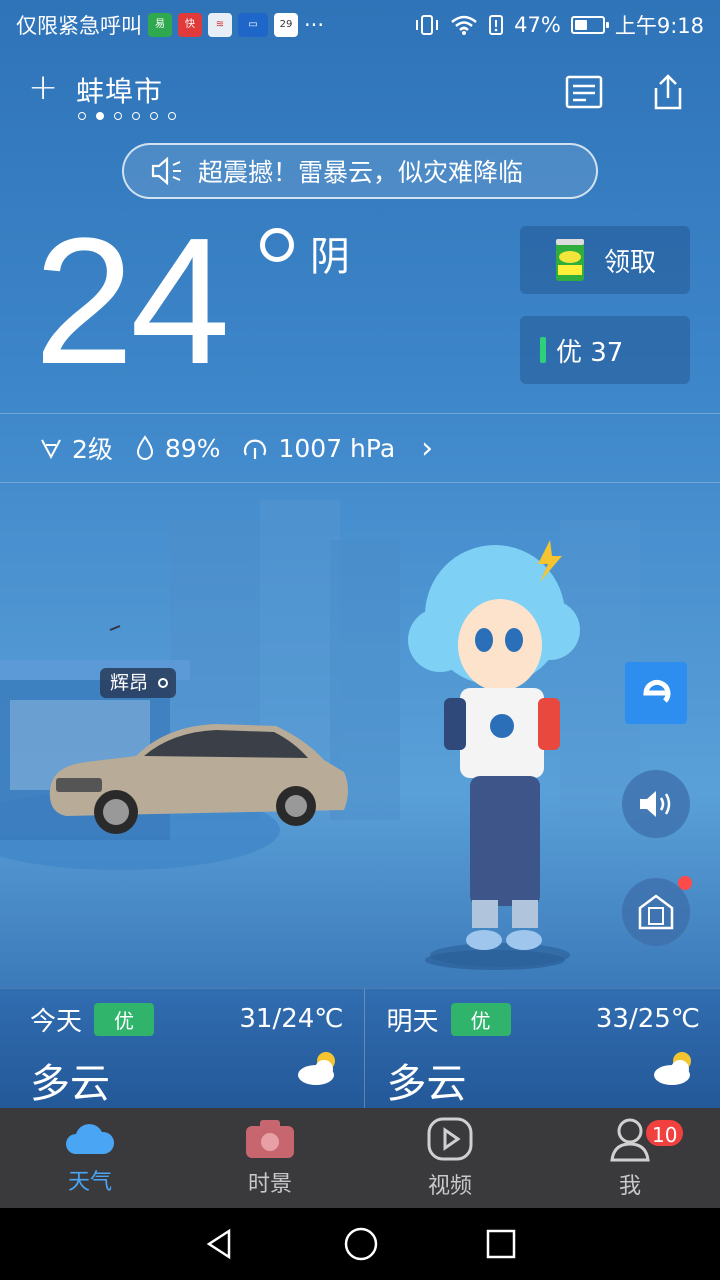 This screenshot has height=1280, width=720. Describe the element at coordinates (584, 92) in the screenshot. I see `list-icon` at that location.